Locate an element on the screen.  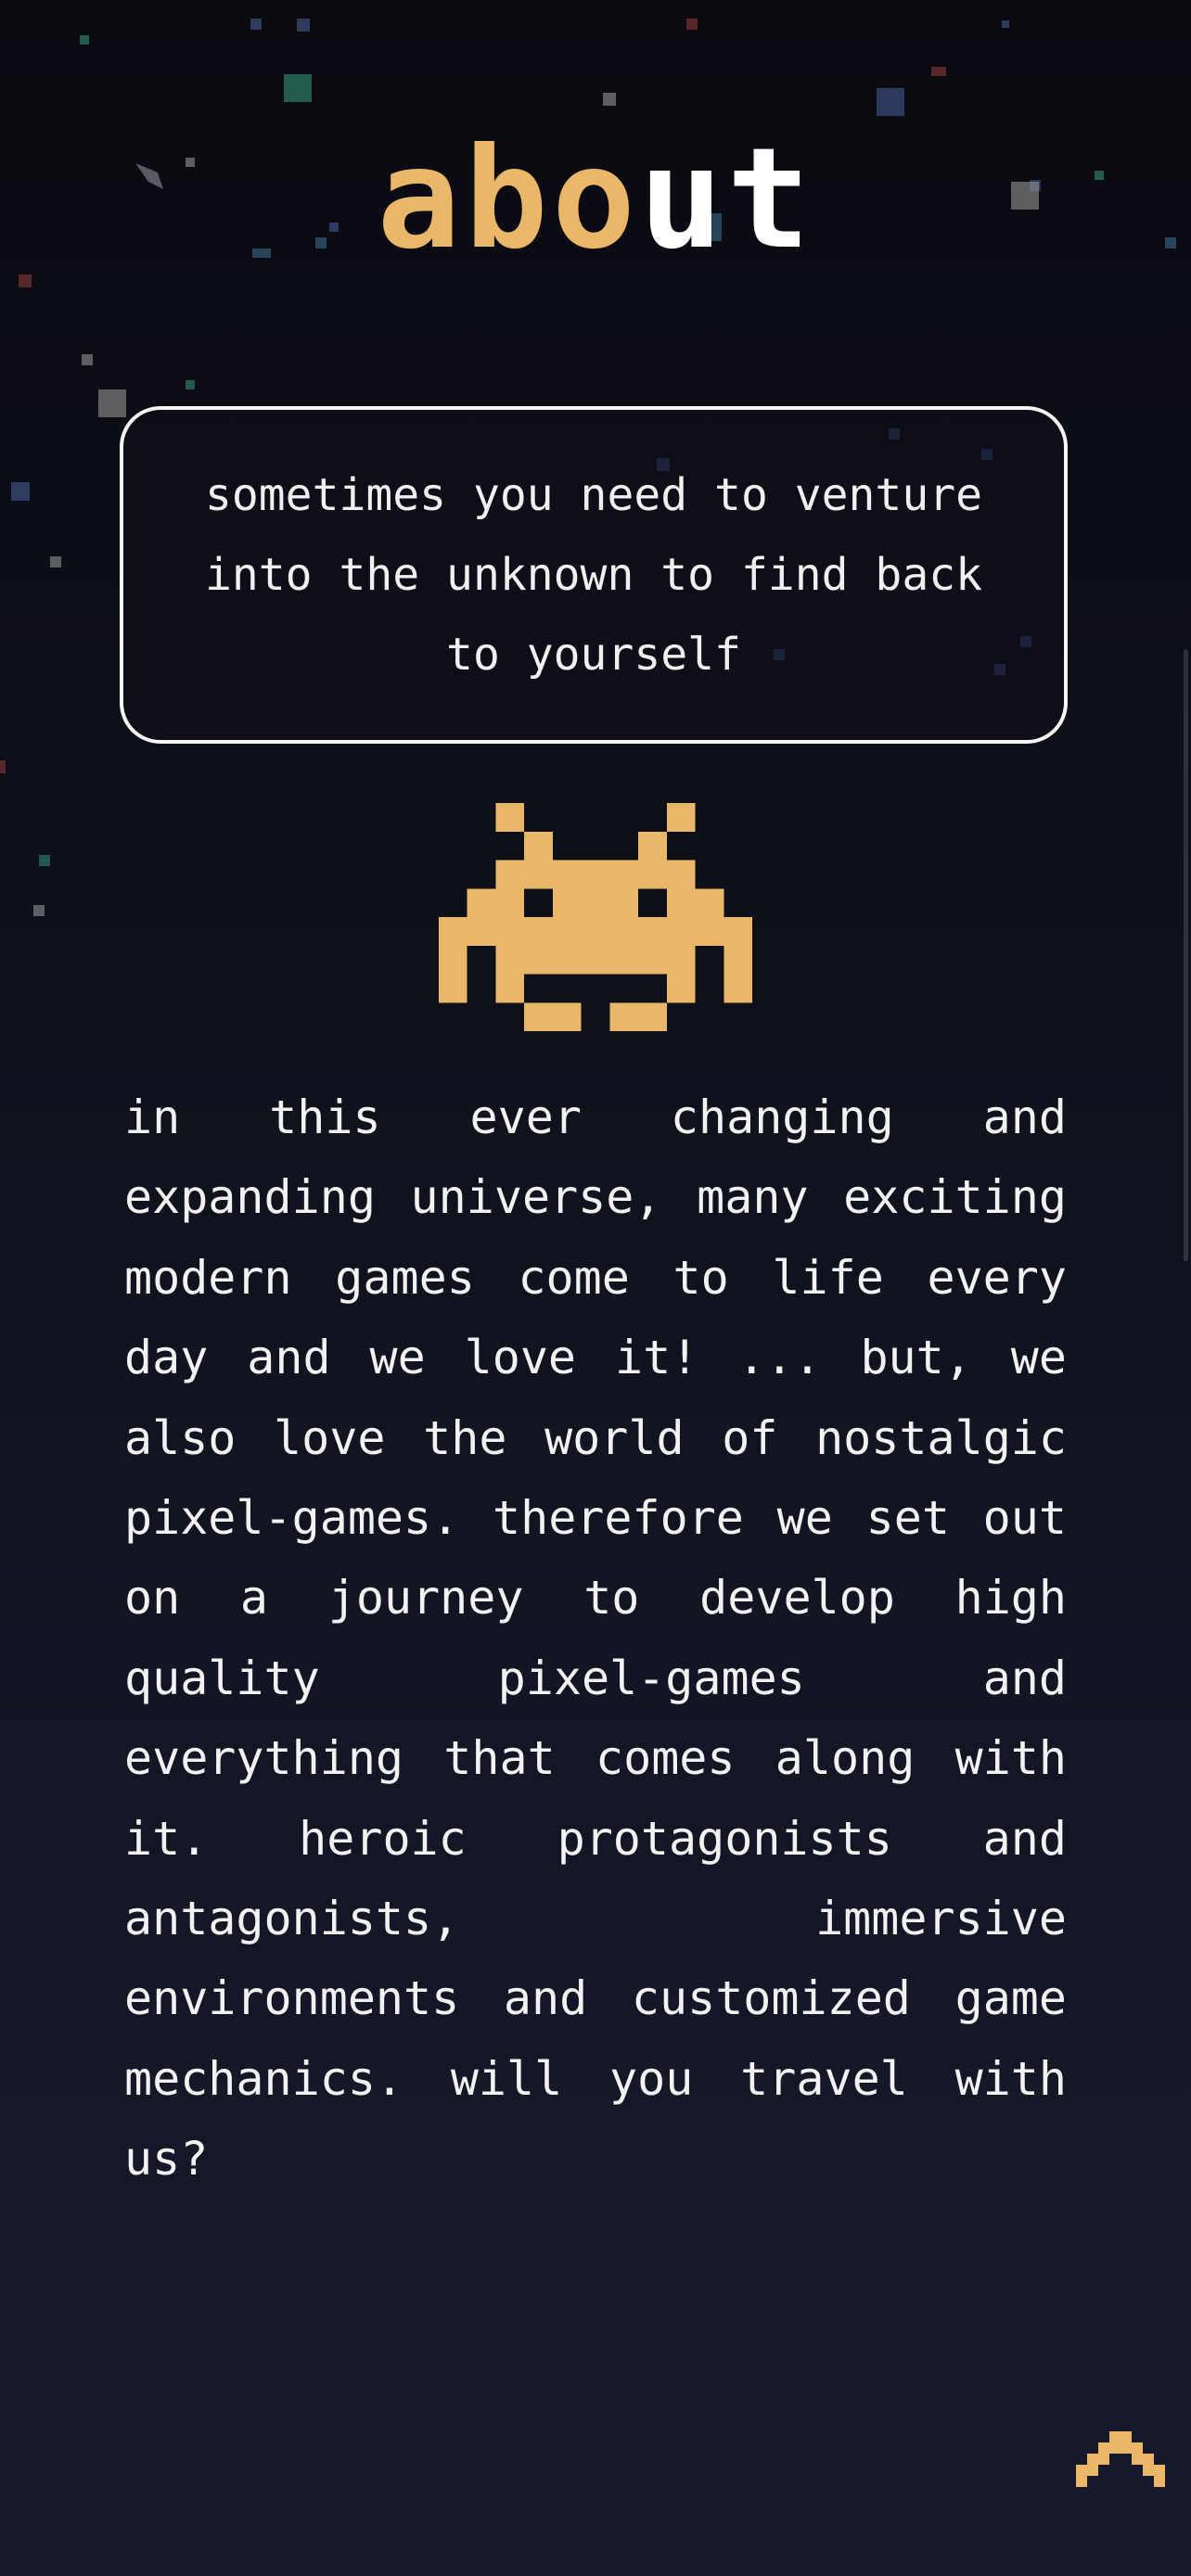
chevron-up-icon is located at coordinates (1121, 2459).